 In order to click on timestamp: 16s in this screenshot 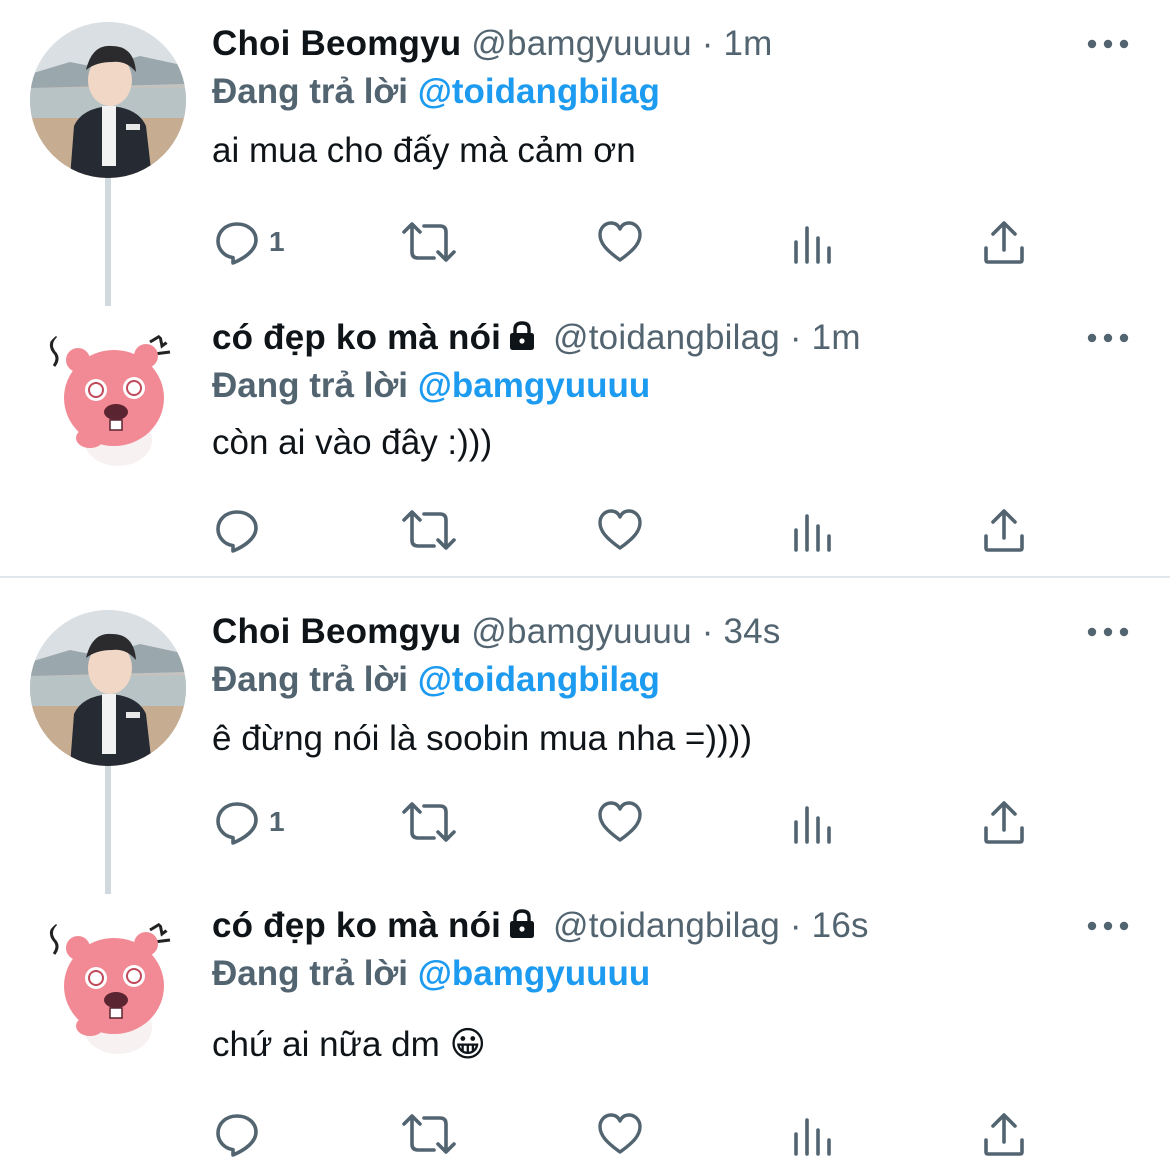, I will do `click(840, 925)`.